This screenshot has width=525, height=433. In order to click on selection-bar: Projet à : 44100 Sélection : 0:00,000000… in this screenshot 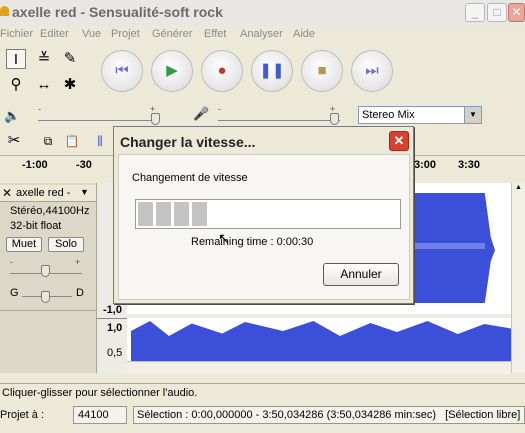, I will do `click(262, 416)`.